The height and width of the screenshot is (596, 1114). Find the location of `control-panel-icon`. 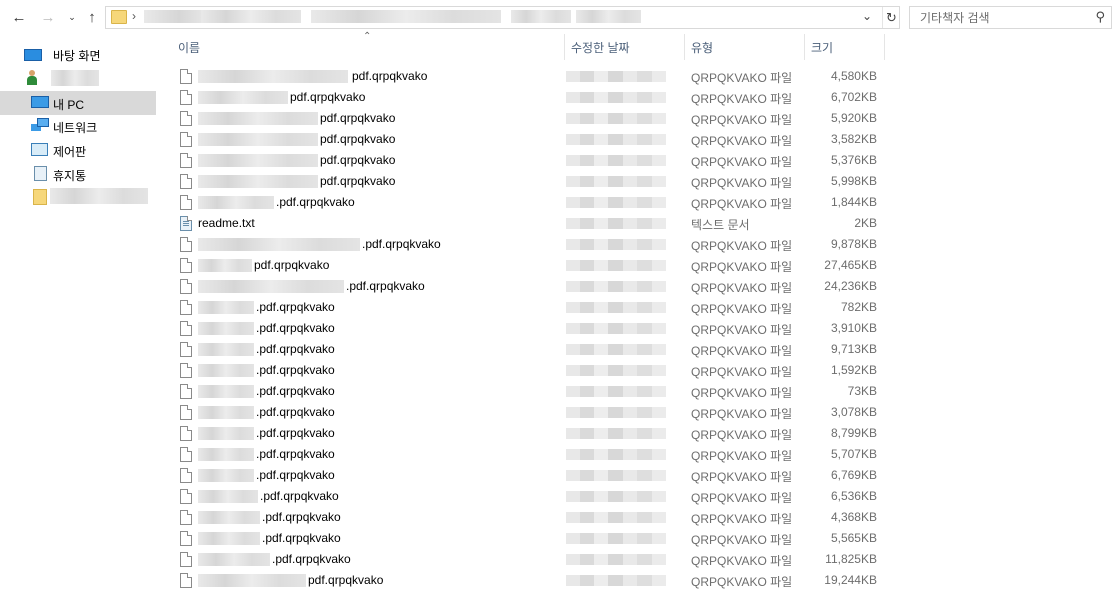

control-panel-icon is located at coordinates (39, 149).